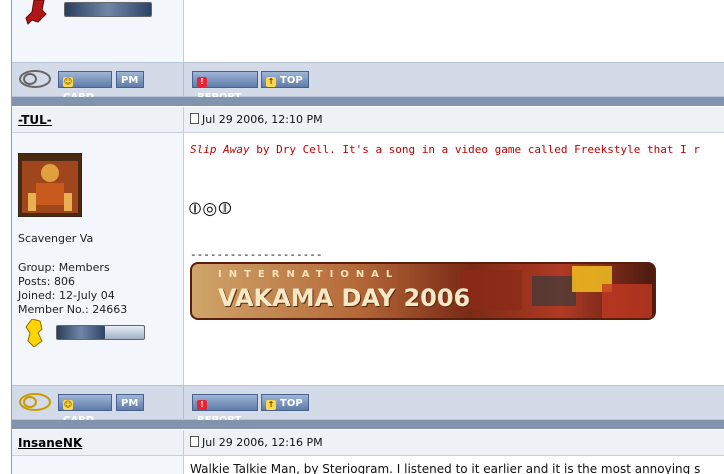 Image resolution: width=724 pixels, height=474 pixels. Describe the element at coordinates (56, 238) in the screenshot. I see `member-title: Scavenger Va` at that location.